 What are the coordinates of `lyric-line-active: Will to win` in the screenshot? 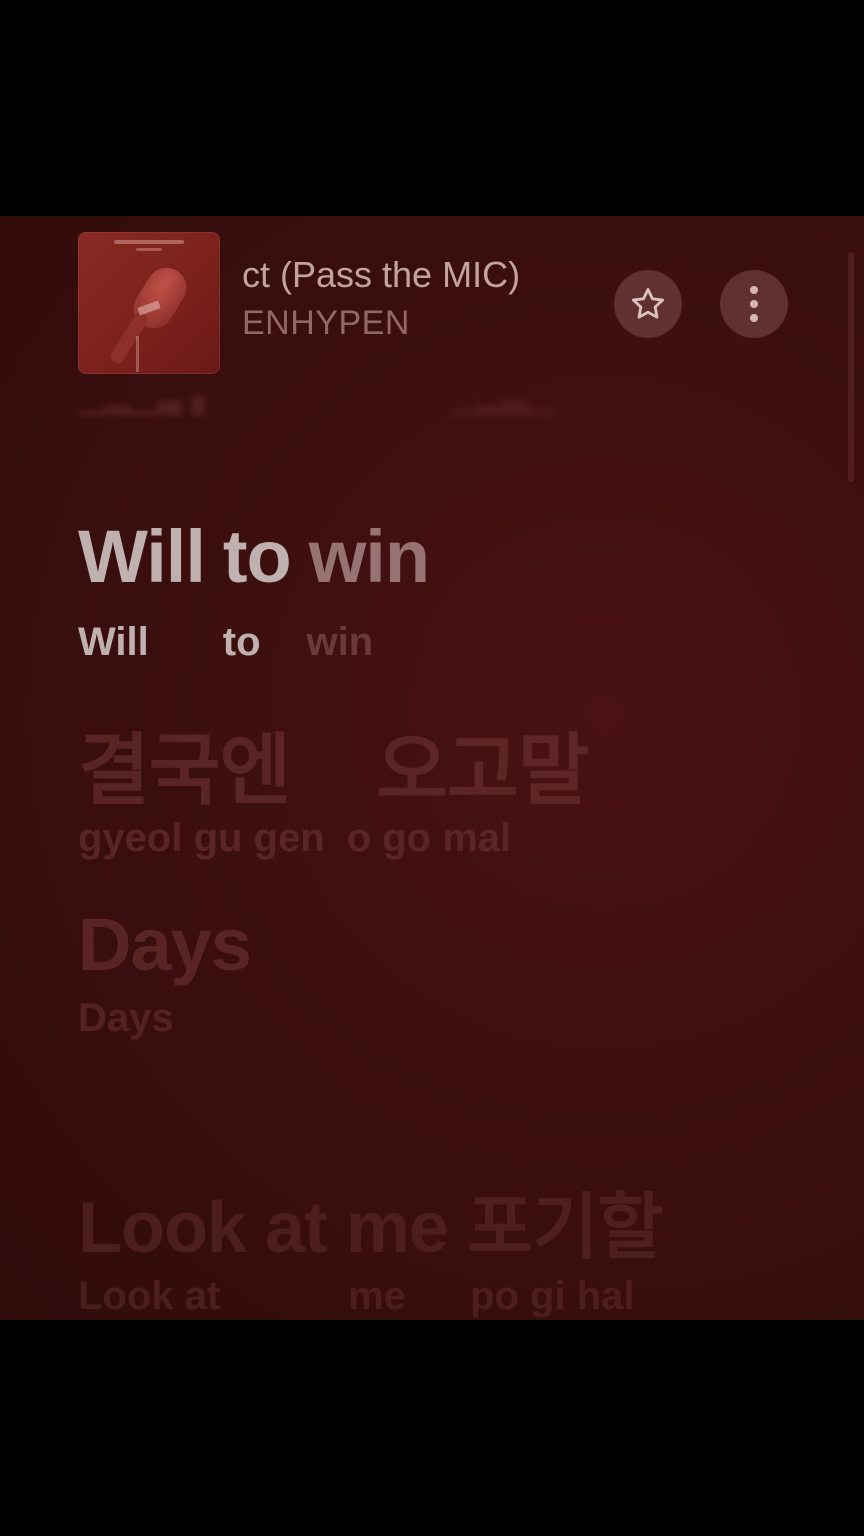 It's located at (254, 556).